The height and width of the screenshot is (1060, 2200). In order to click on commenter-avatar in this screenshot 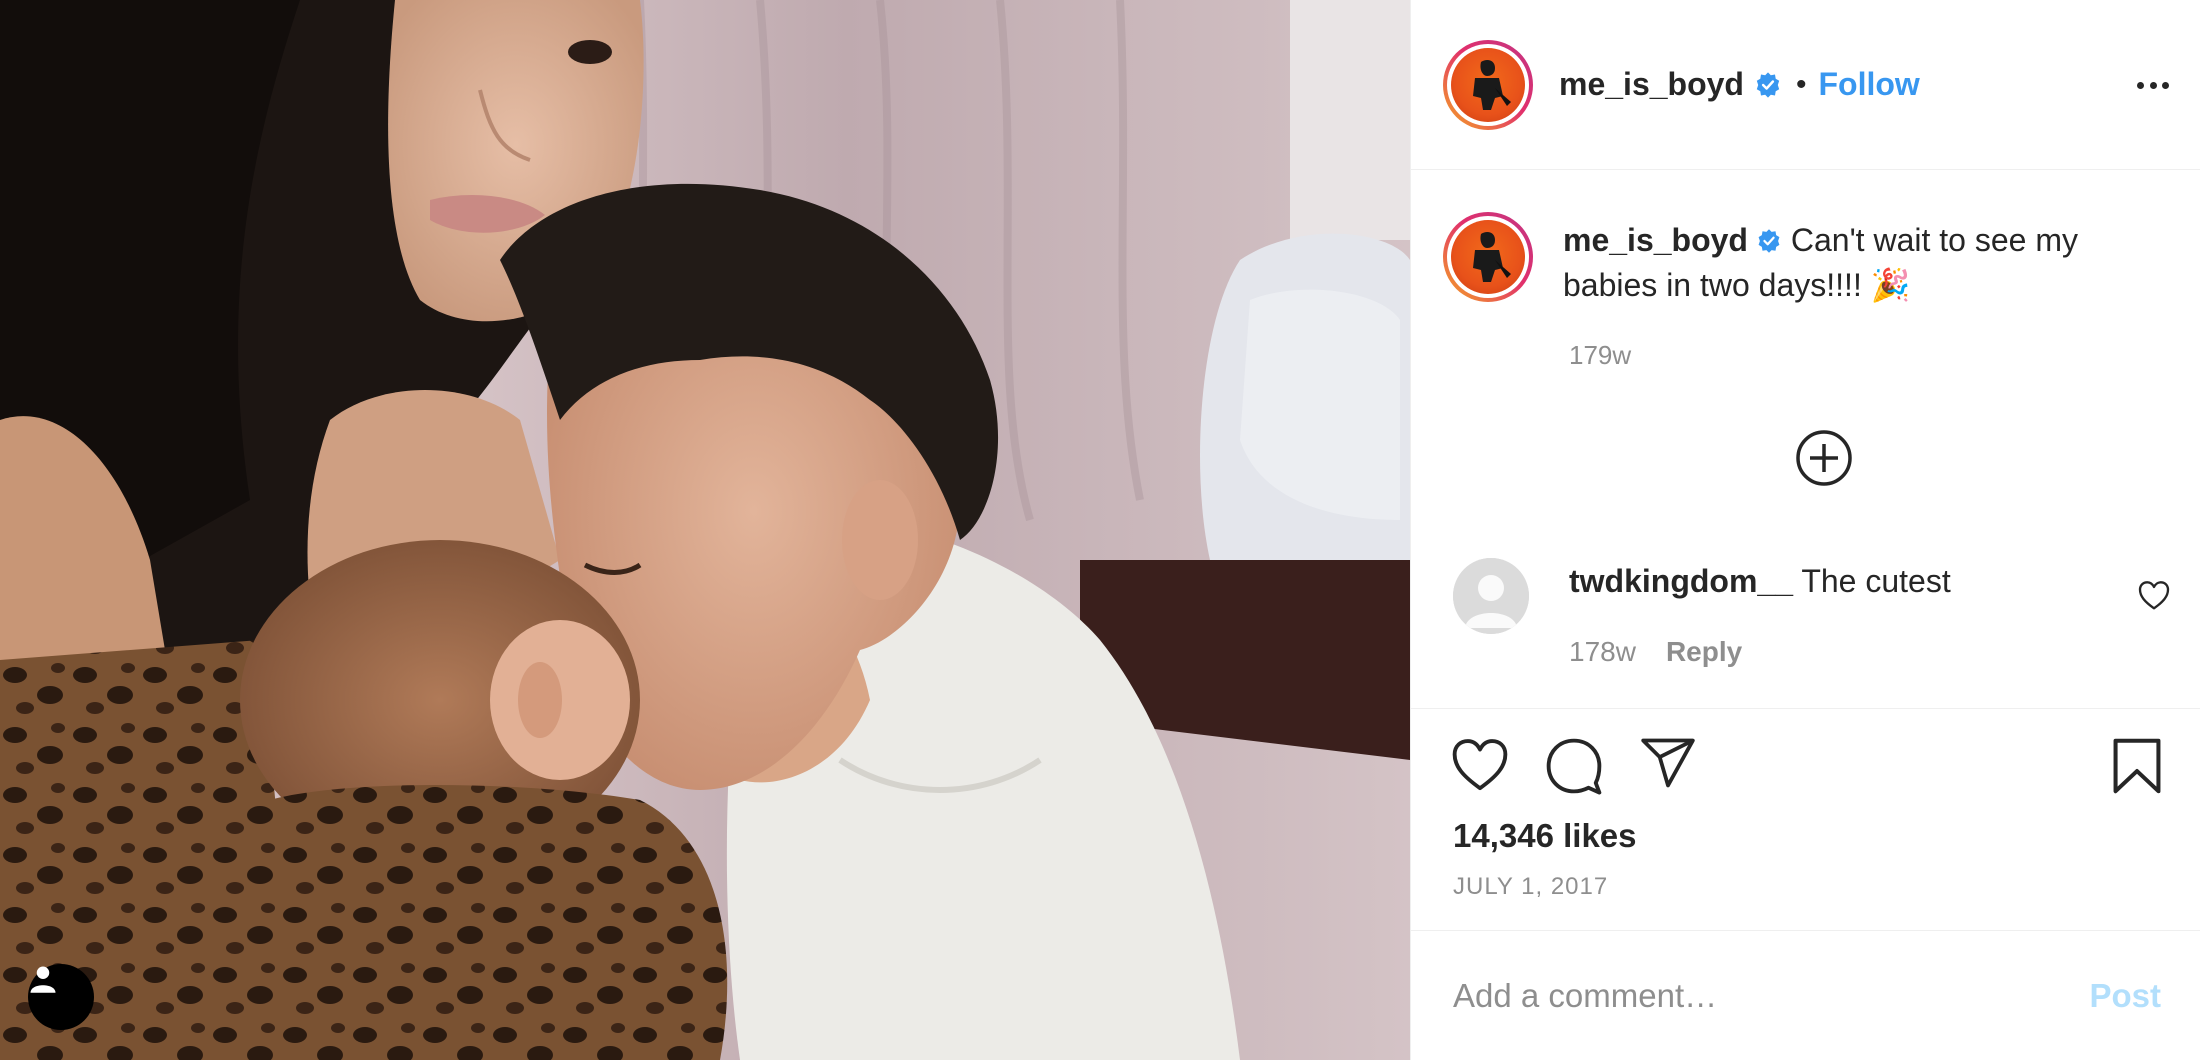, I will do `click(1491, 596)`.